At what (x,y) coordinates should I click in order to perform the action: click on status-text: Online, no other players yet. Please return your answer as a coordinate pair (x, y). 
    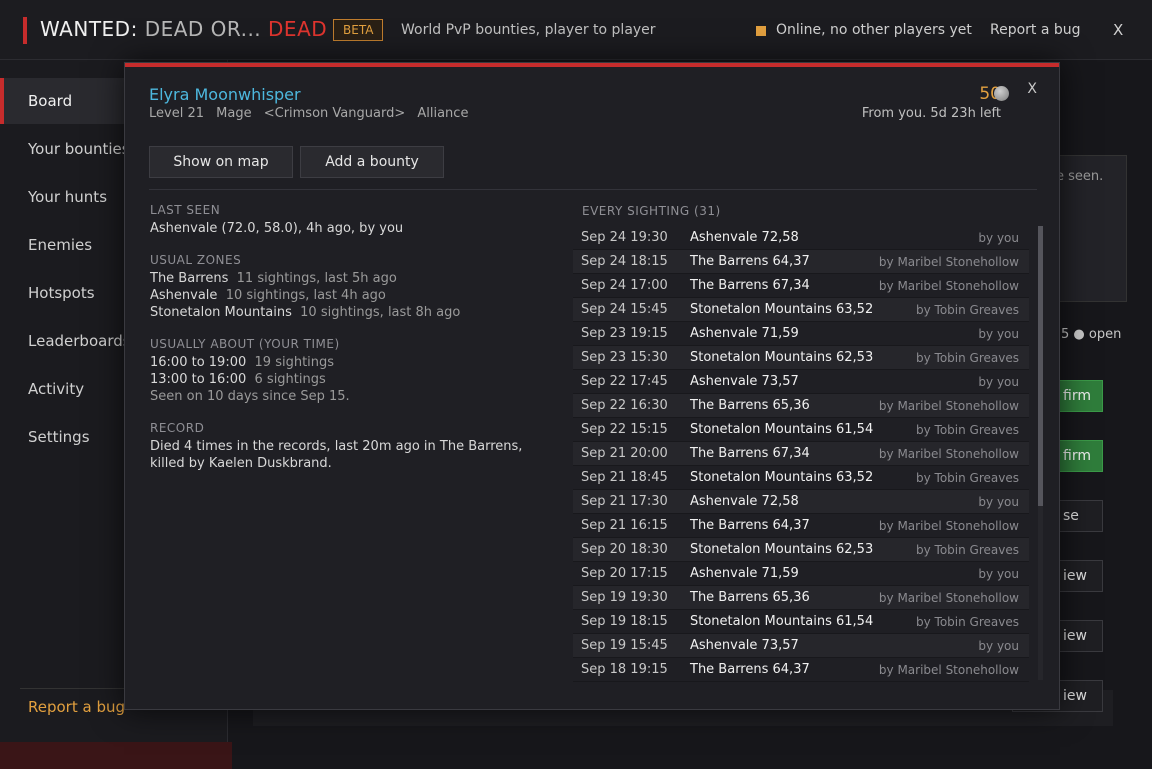
    Looking at the image, I should click on (874, 30).